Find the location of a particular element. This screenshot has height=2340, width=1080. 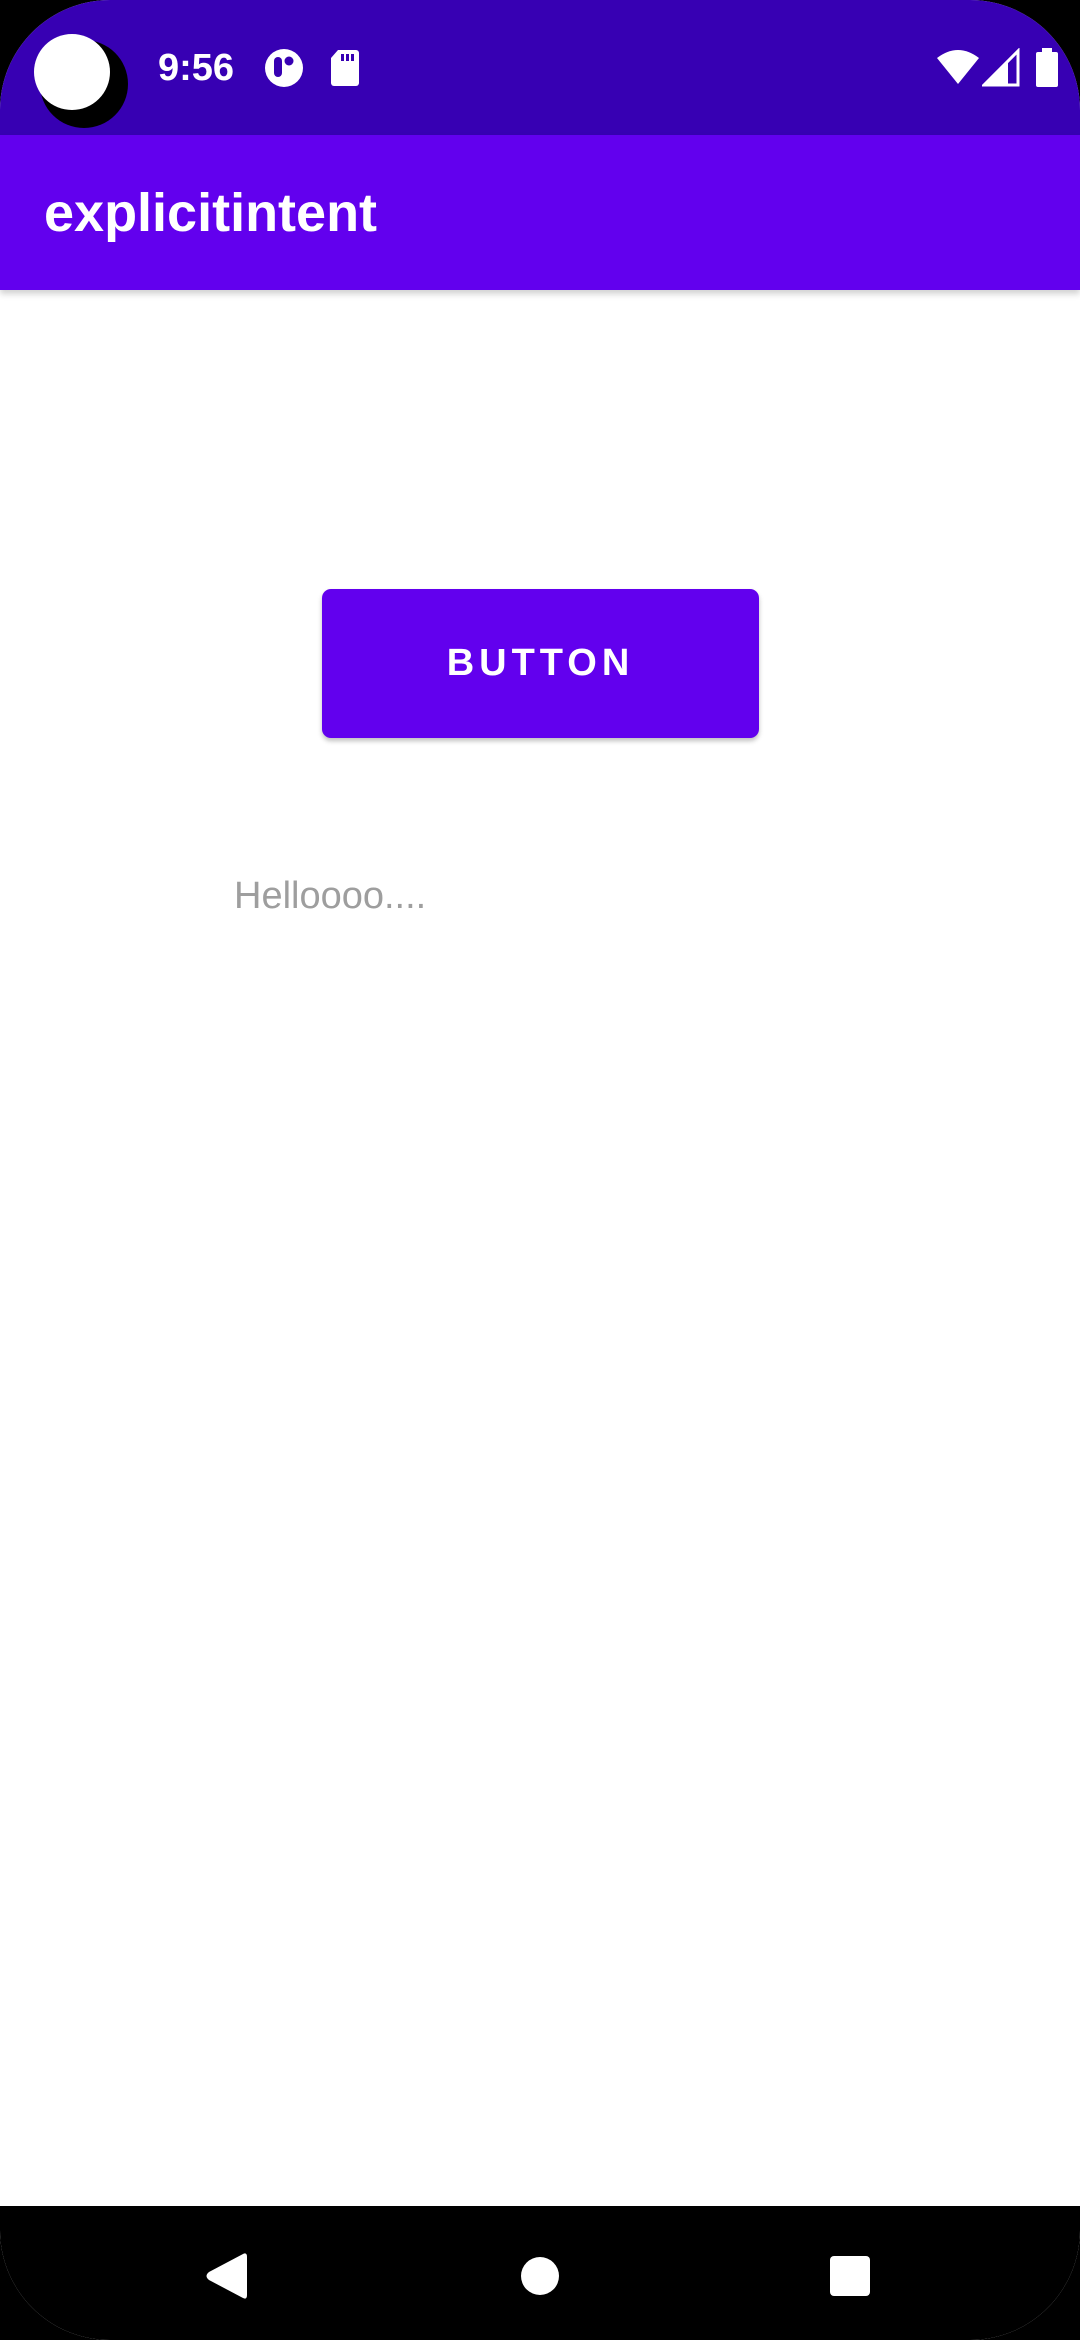

back-icon is located at coordinates (226, 2276).